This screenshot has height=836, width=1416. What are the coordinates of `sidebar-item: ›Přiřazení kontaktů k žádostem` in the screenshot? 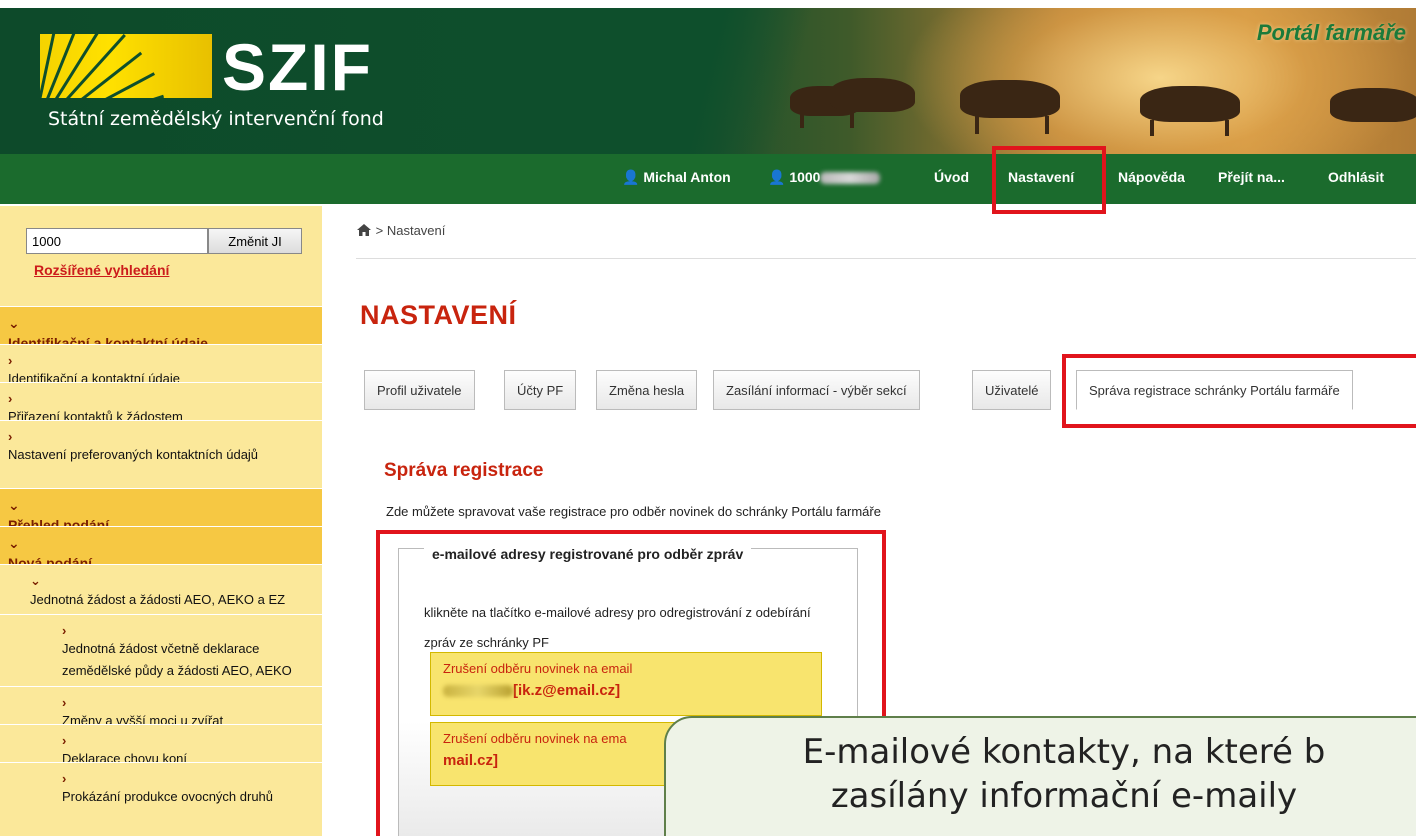 It's located at (161, 403).